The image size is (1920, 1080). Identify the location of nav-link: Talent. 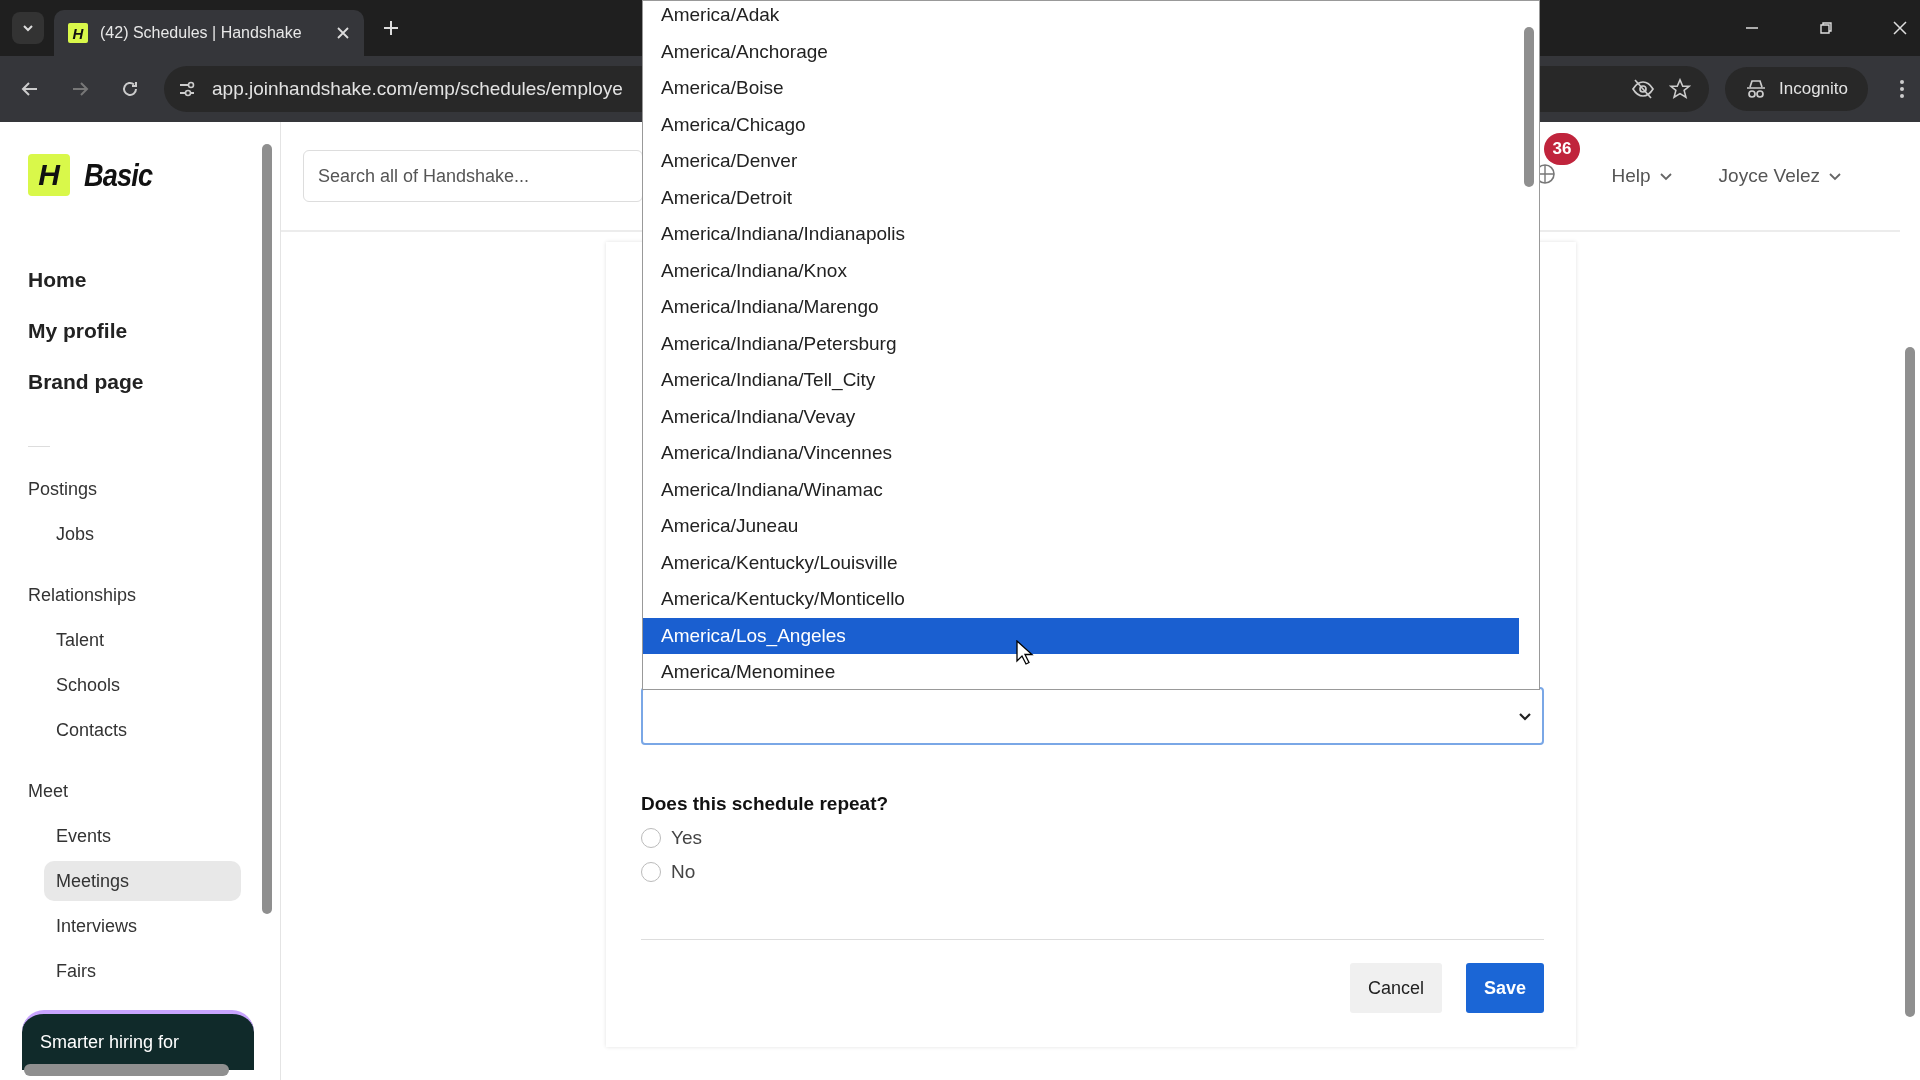
(142, 640).